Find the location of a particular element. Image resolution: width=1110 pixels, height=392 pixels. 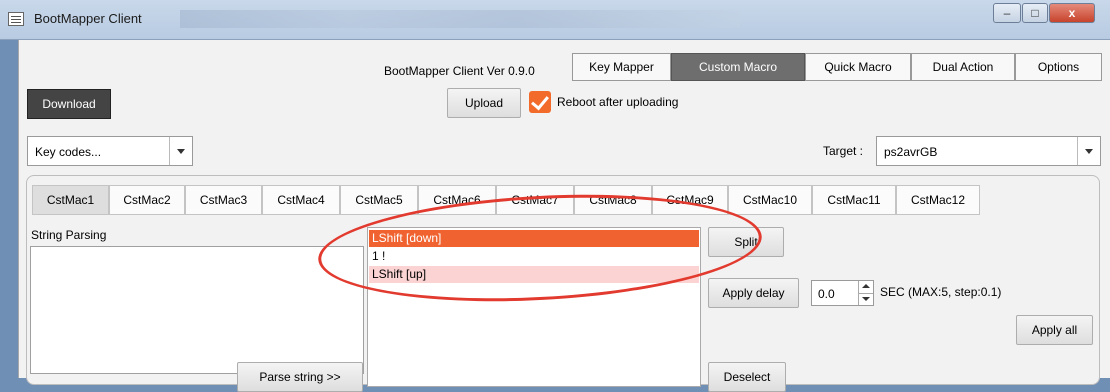

apply-delay-button: Apply delay is located at coordinates (753, 293).